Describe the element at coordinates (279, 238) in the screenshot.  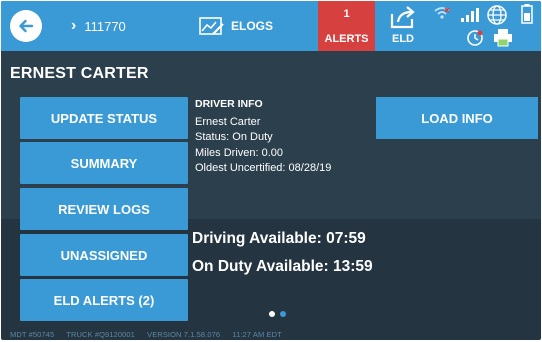
I see `driving-available: Driving Available: 07:59` at that location.